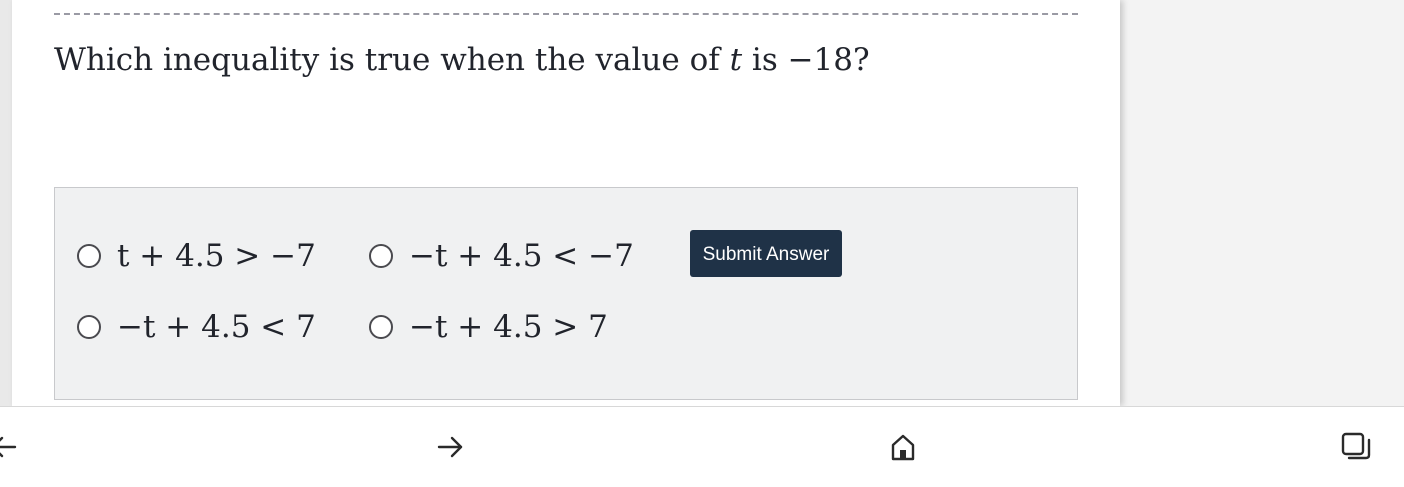 This screenshot has height=487, width=1404. I want to click on choice-1: t + 4.5 > −7, so click(196, 256).